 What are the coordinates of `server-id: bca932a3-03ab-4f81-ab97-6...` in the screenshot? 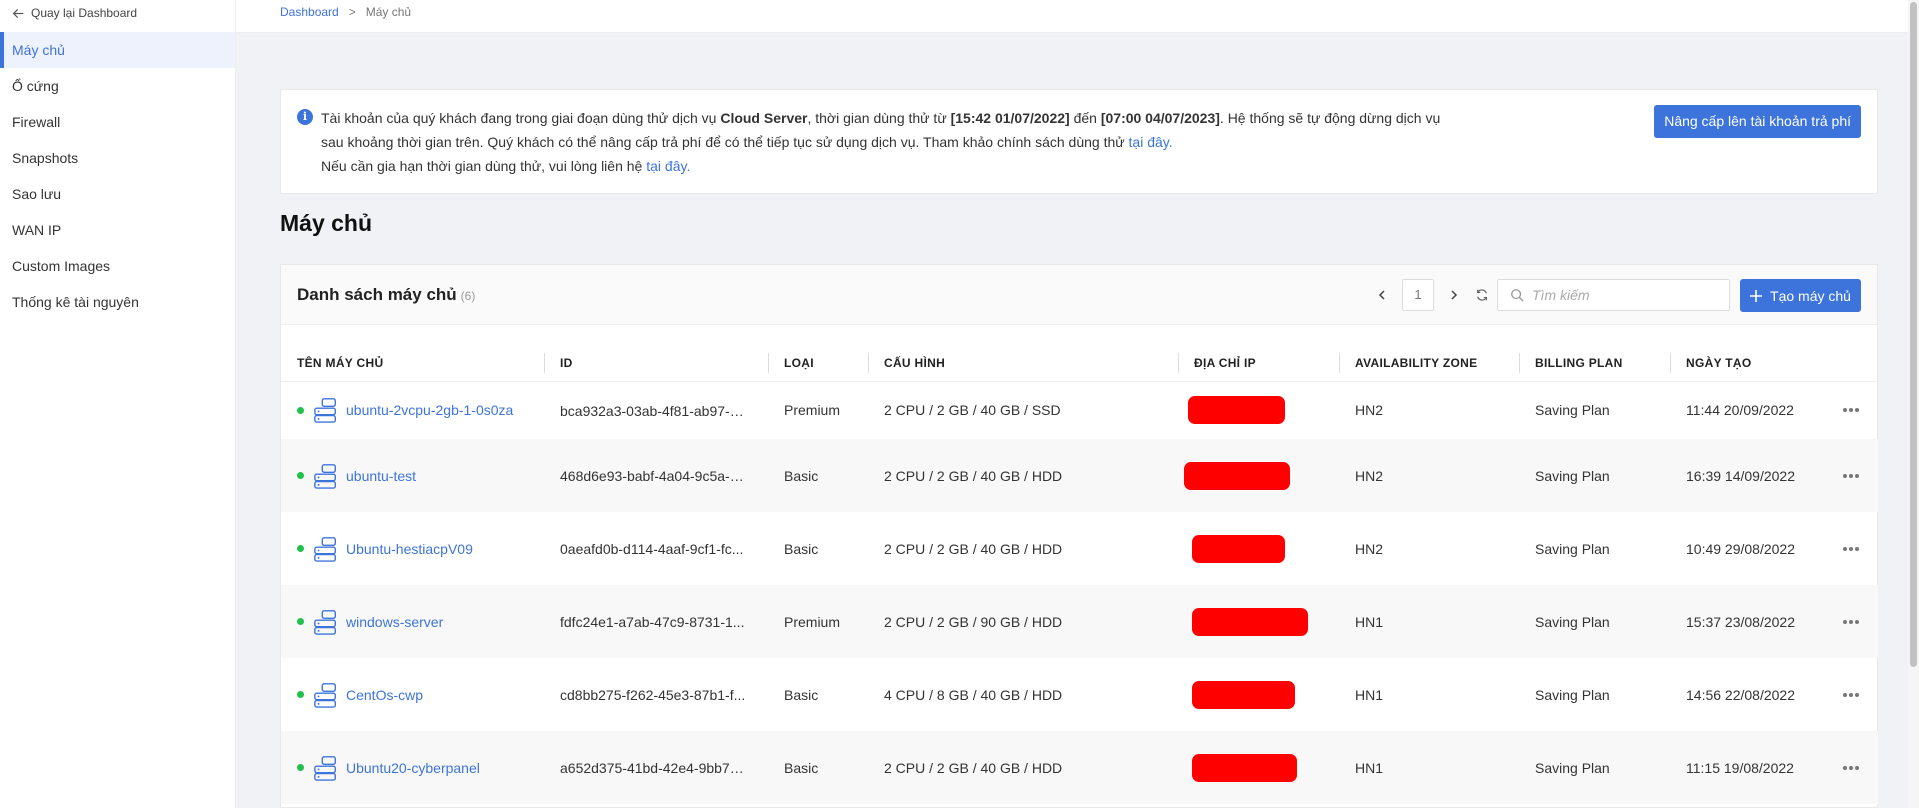 It's located at (653, 410).